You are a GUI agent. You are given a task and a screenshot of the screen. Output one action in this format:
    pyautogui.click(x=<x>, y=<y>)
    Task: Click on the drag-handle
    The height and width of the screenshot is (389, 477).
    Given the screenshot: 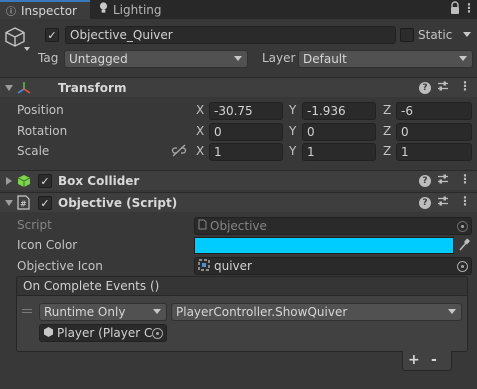 What is the action you would take?
    pyautogui.click(x=27, y=311)
    